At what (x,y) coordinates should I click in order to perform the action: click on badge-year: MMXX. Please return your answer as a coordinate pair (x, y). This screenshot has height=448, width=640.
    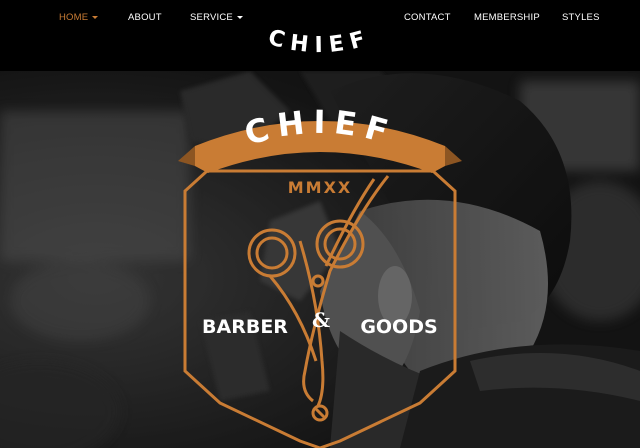
    Looking at the image, I should click on (320, 187).